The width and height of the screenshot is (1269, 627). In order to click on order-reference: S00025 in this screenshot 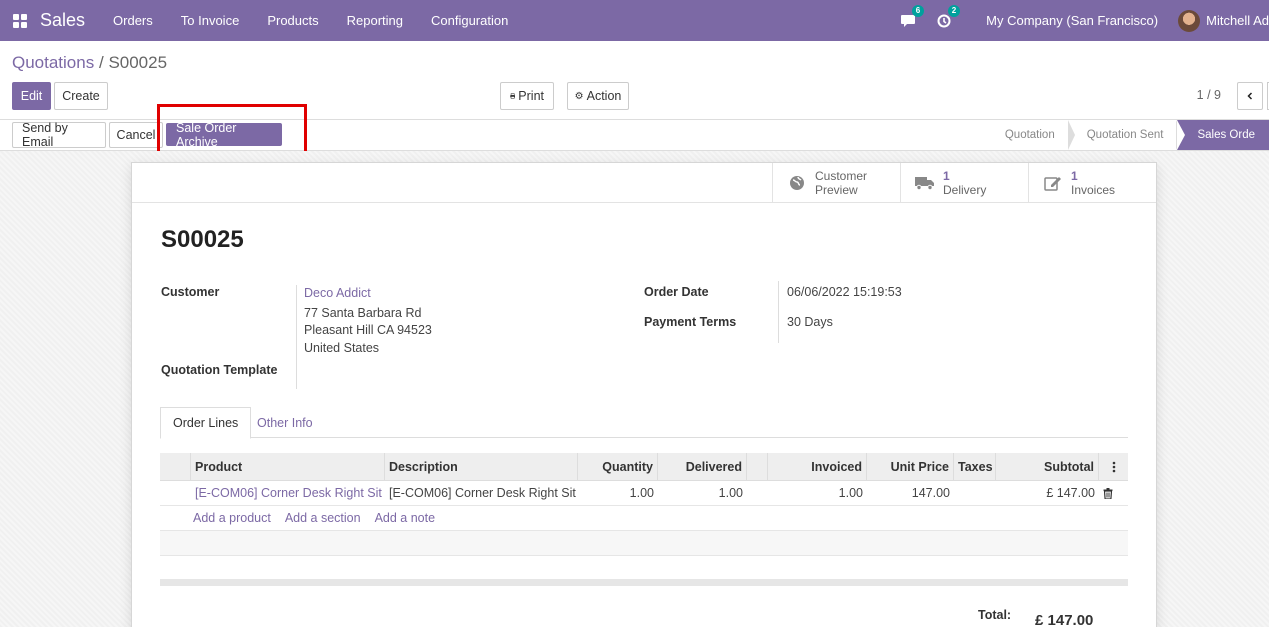, I will do `click(202, 239)`.